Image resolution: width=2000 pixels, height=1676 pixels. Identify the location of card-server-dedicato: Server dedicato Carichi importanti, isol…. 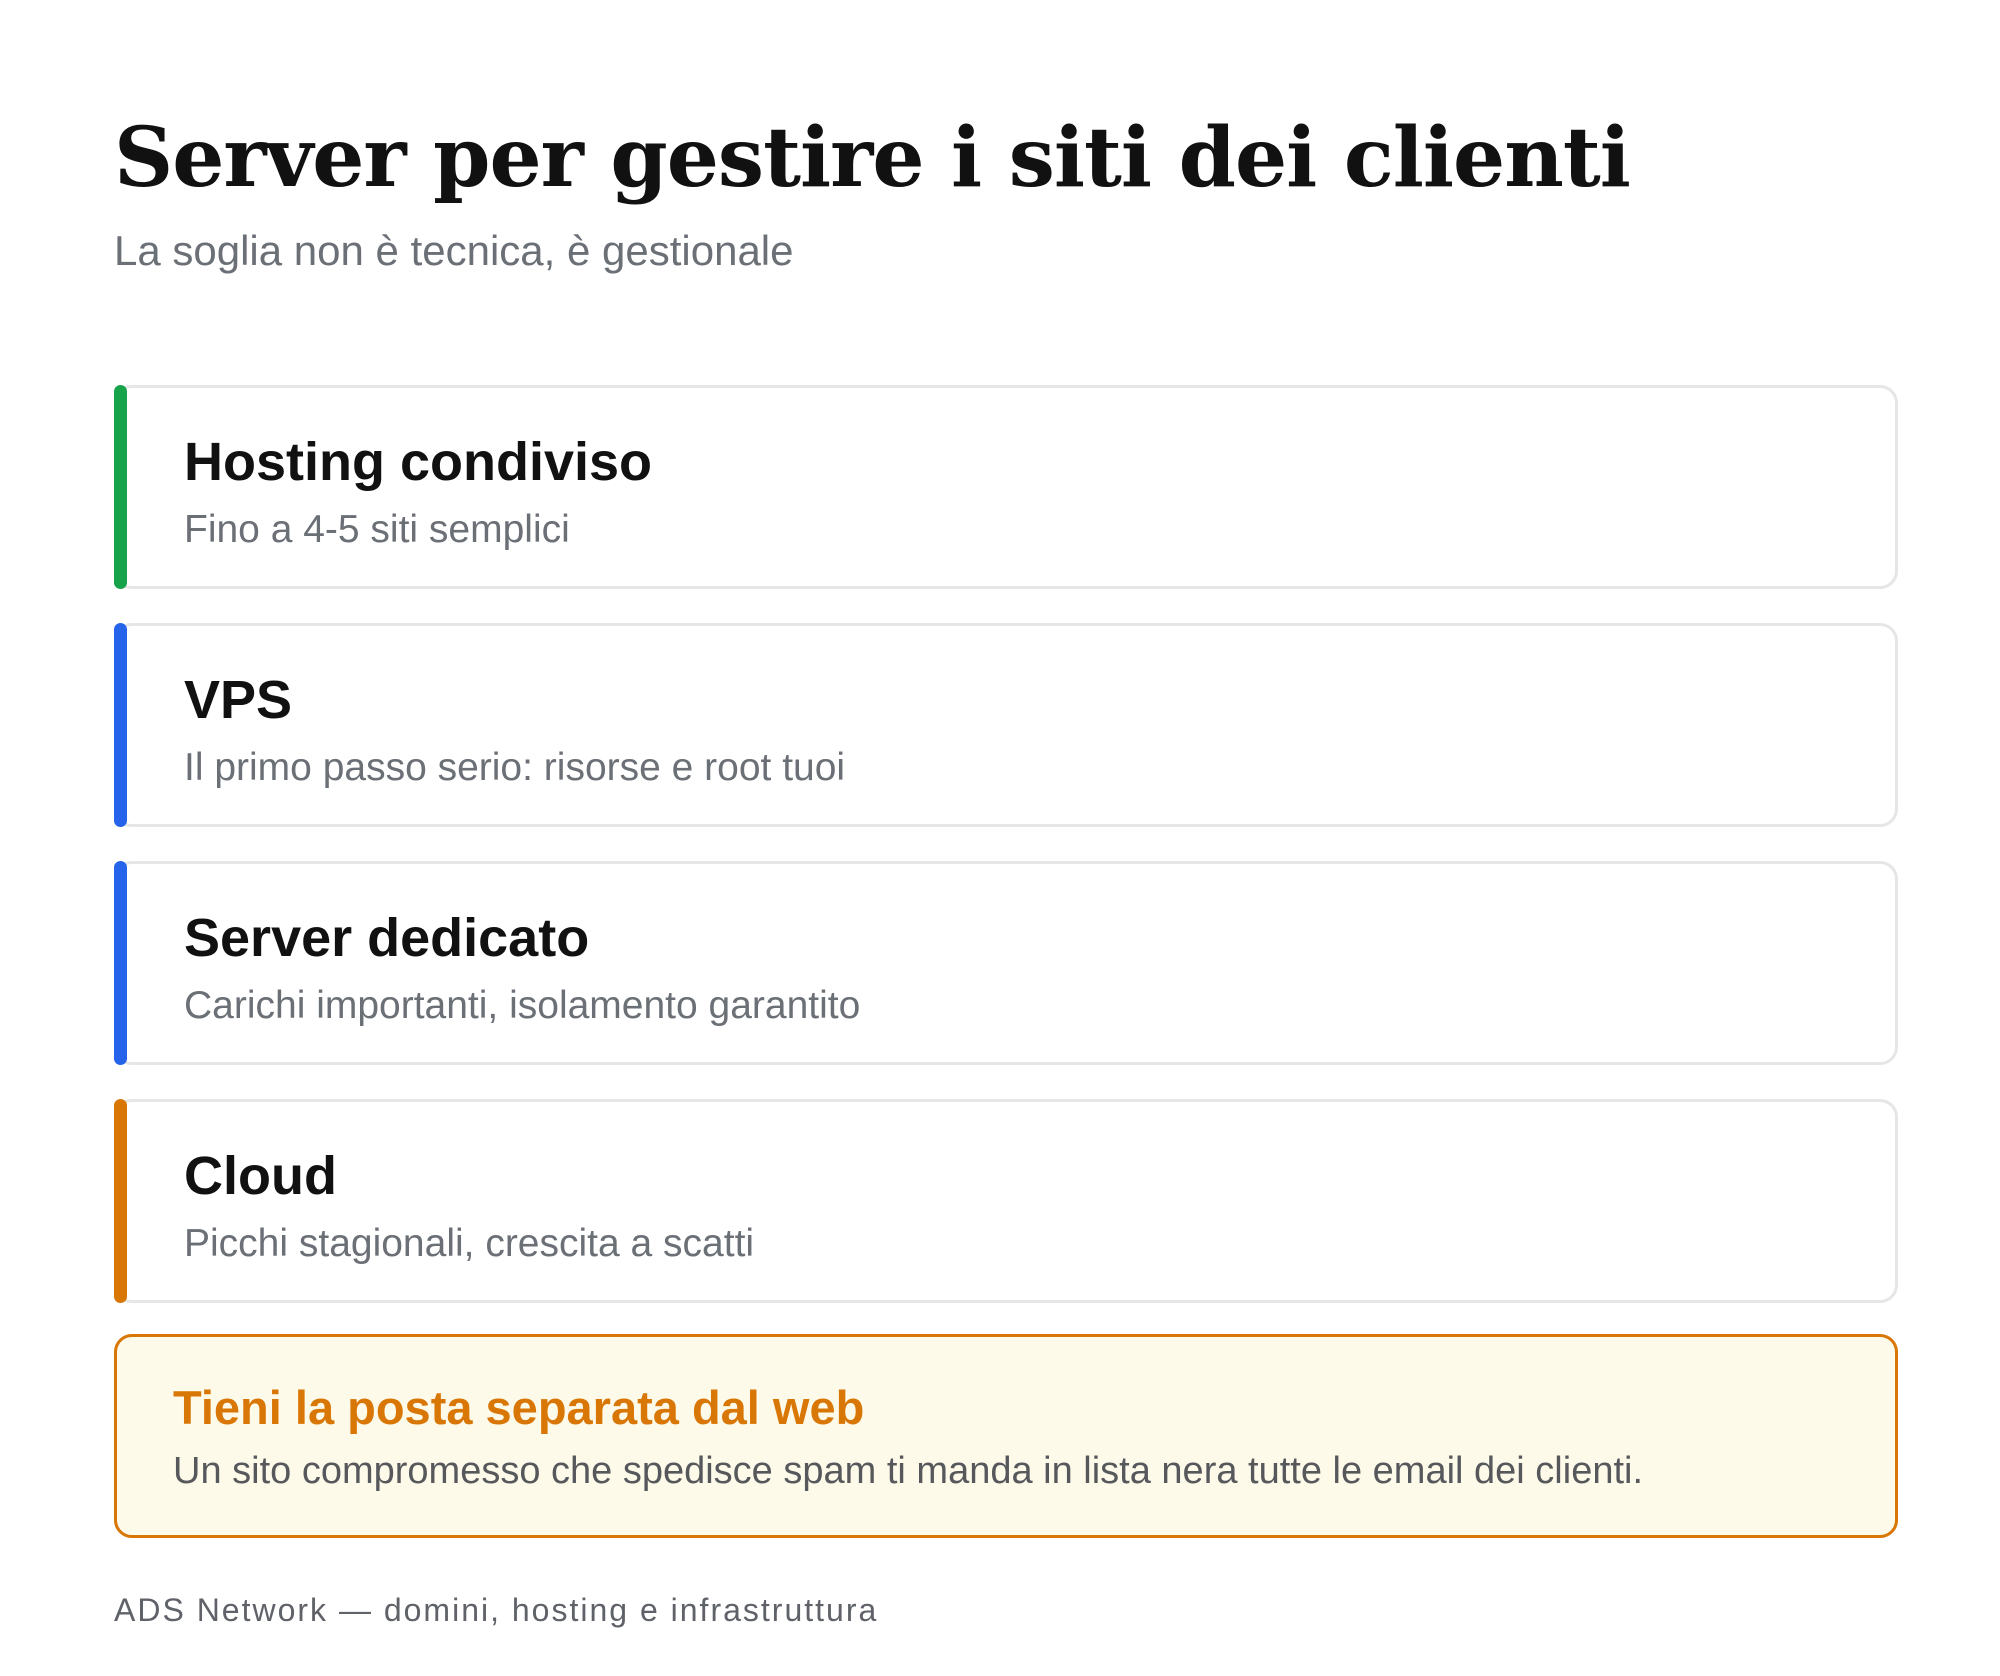
(1006, 963).